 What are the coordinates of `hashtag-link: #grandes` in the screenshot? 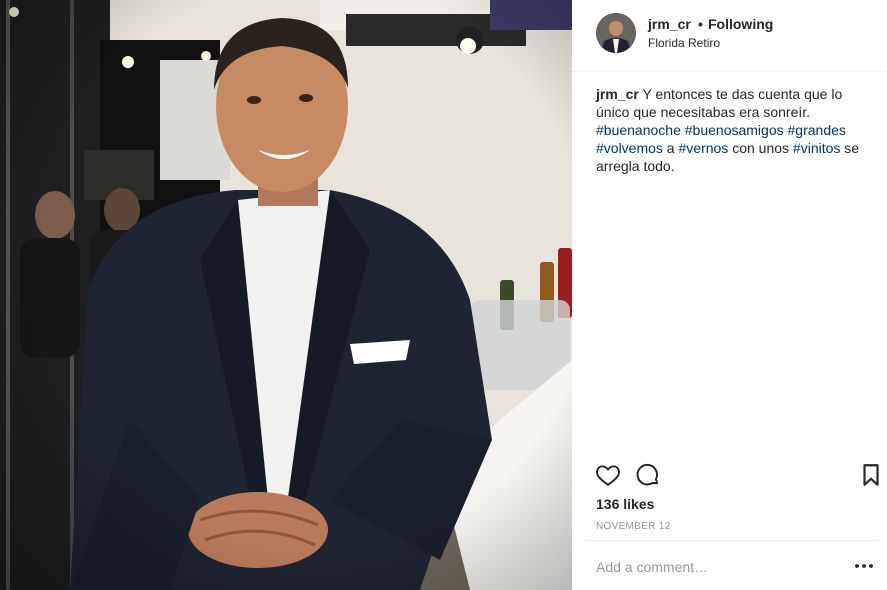 It's located at (817, 130).